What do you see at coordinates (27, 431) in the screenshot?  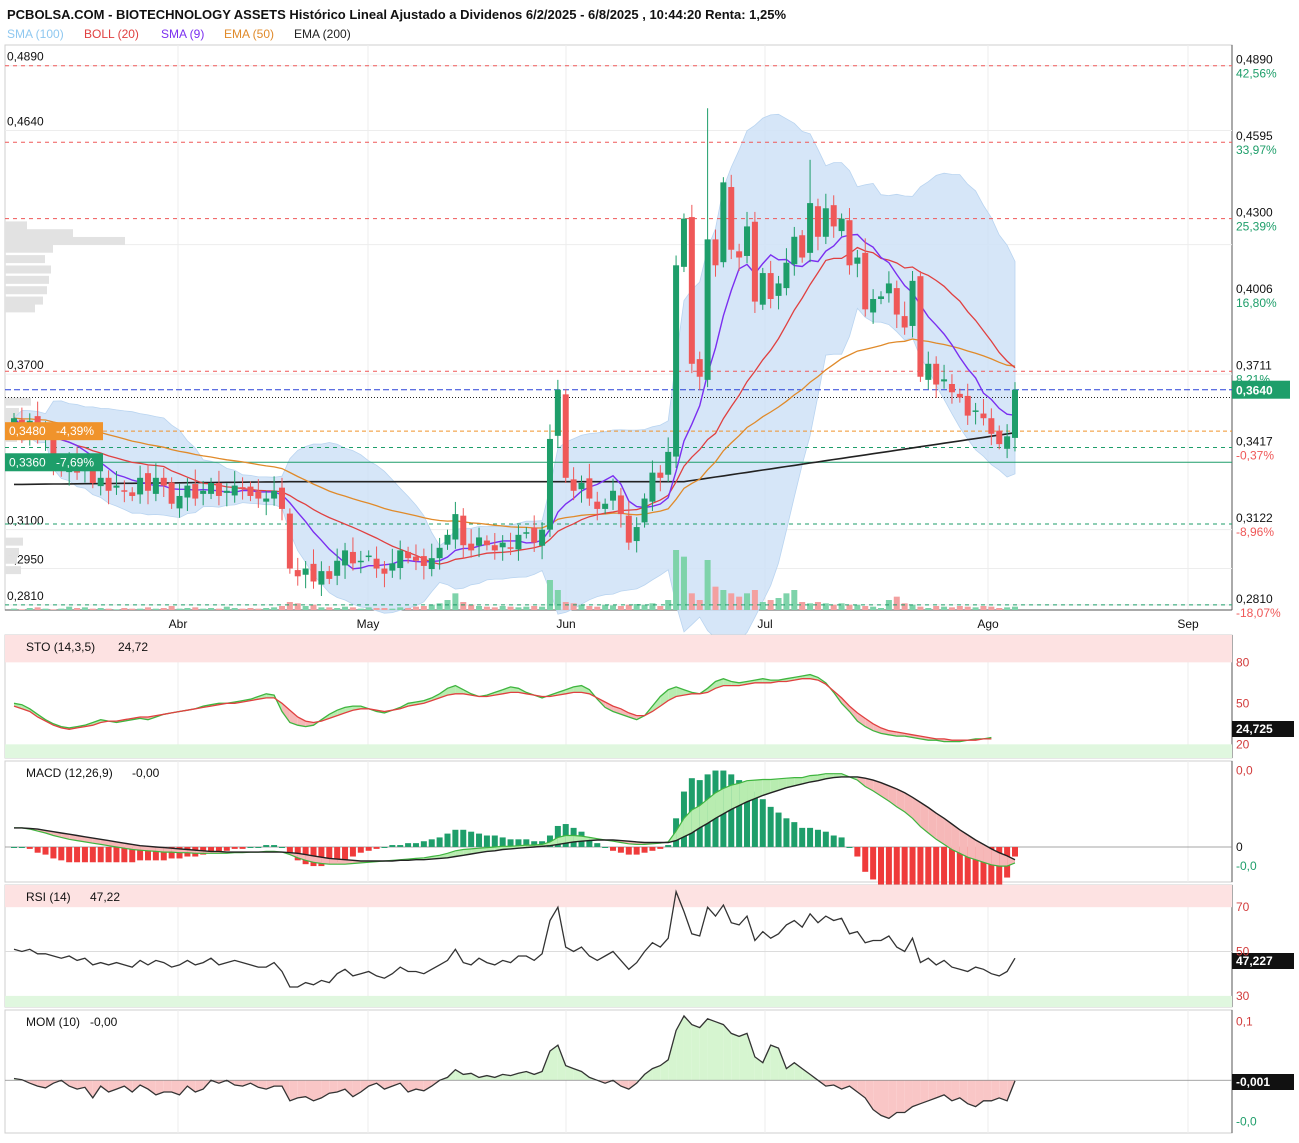 I see `price-tag-value: 0,3480` at bounding box center [27, 431].